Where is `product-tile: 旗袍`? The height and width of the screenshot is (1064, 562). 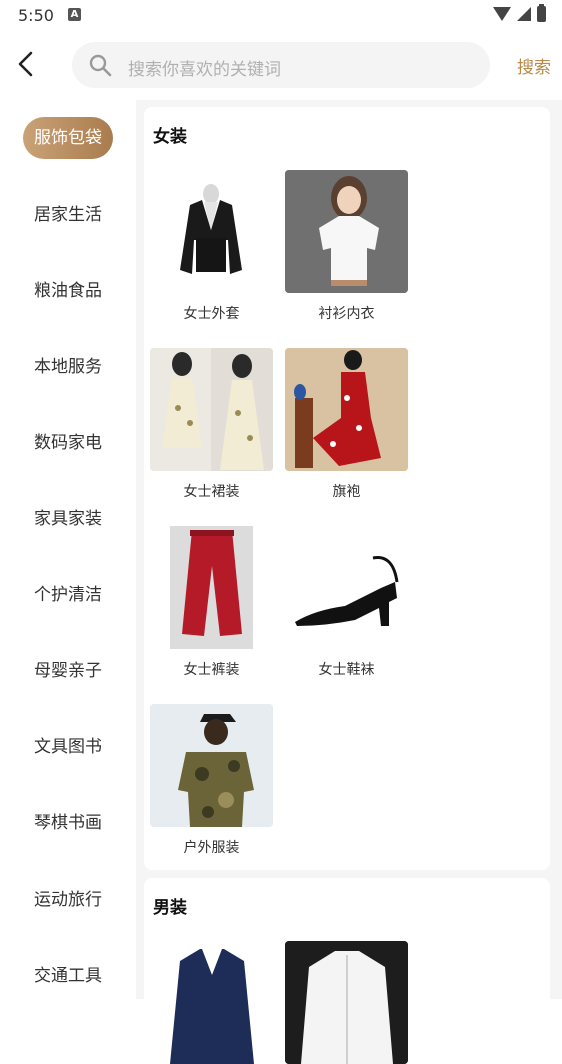 product-tile: 旗袍 is located at coordinates (347, 428).